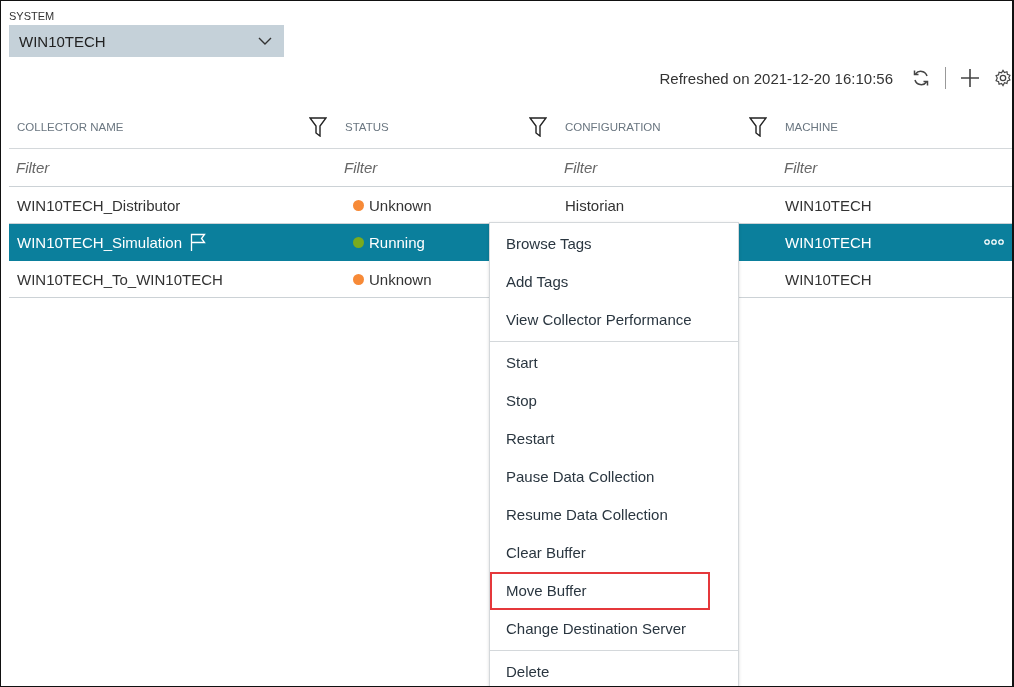 The image size is (1014, 687). What do you see at coordinates (776, 78) in the screenshot?
I see `refreshed-timestamp: Refreshed on 2021-12-20 16:10:56` at bounding box center [776, 78].